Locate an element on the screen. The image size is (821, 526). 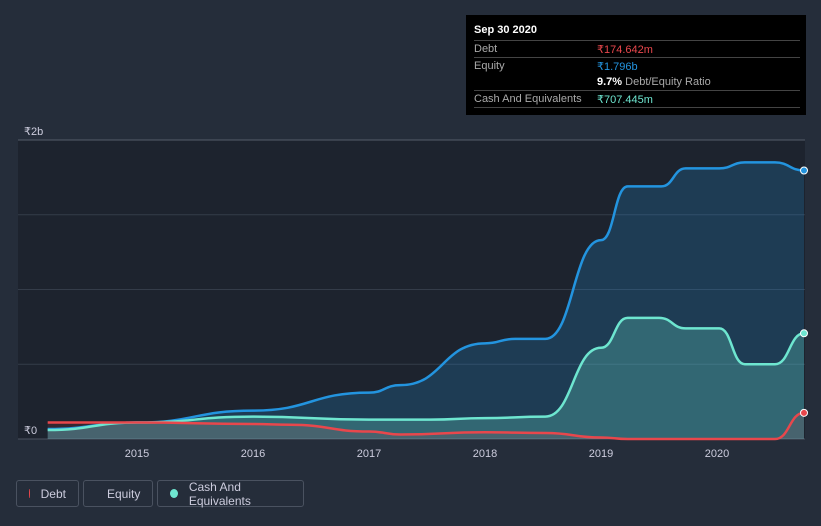
x-tick-label: 2015 is located at coordinates (137, 454).